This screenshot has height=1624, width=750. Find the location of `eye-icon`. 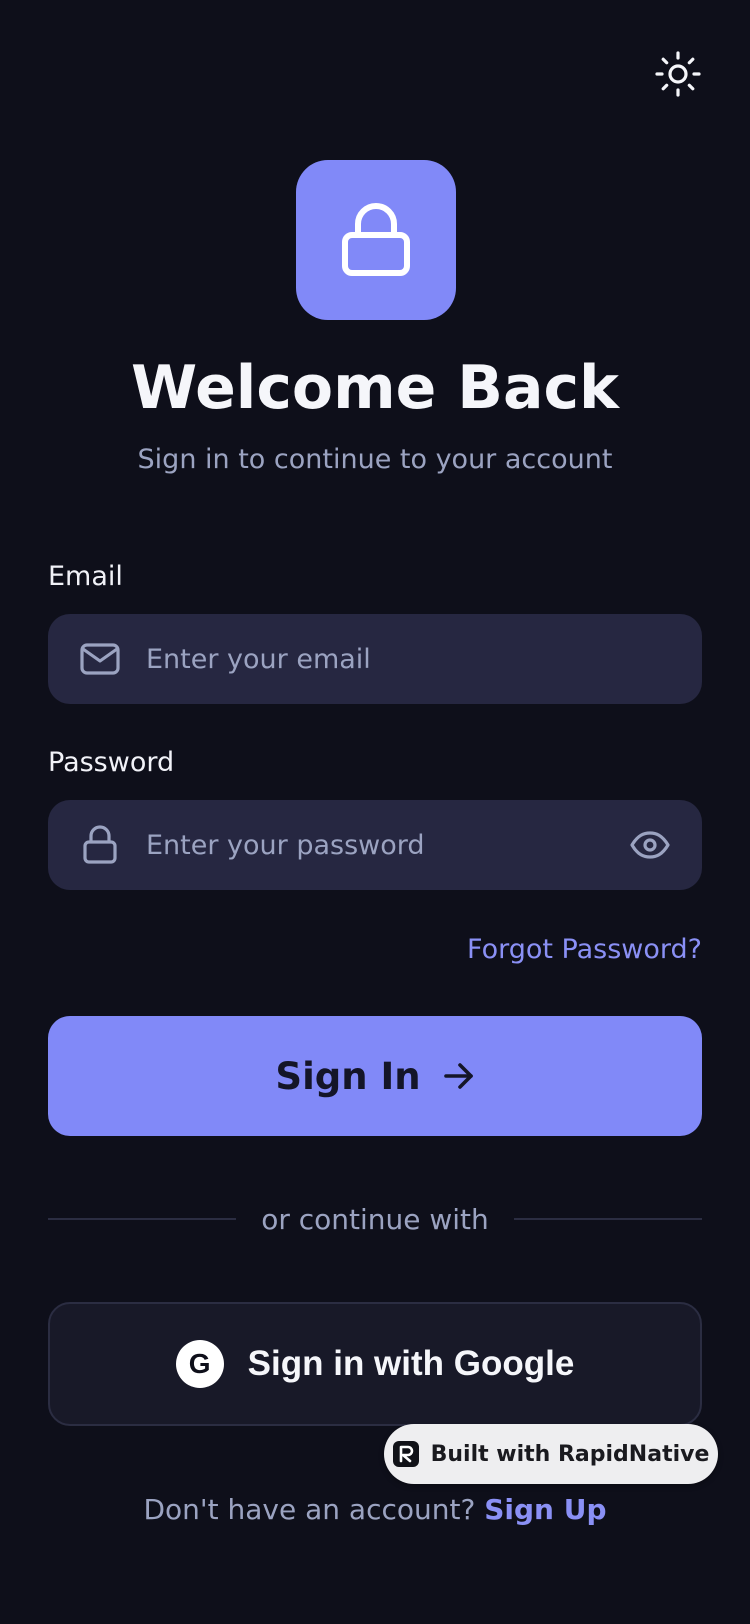

eye-icon is located at coordinates (650, 845).